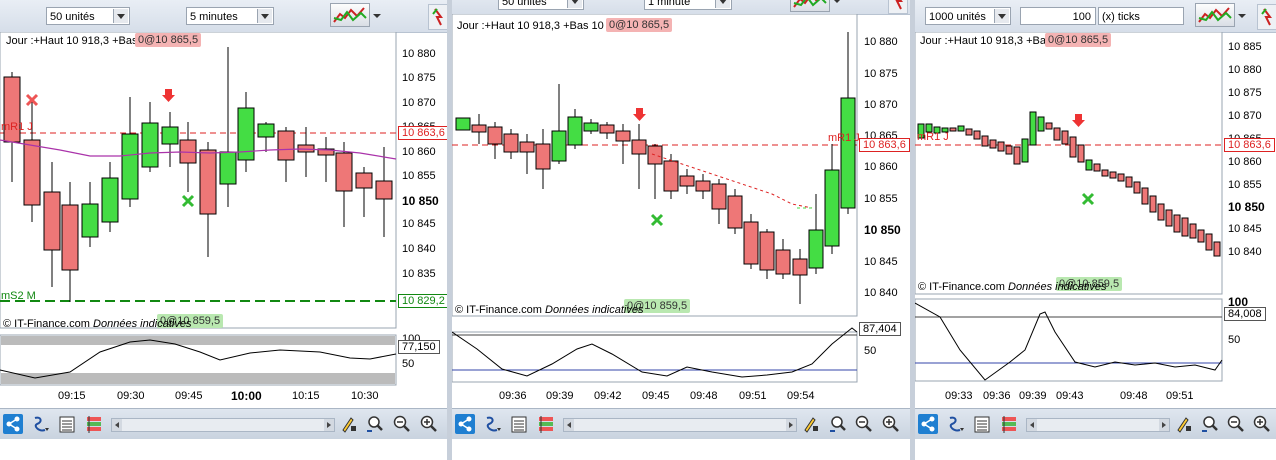 The width and height of the screenshot is (1276, 460). Describe the element at coordinates (957, 17) in the screenshot. I see `units-select-value: 1000 unités` at that location.